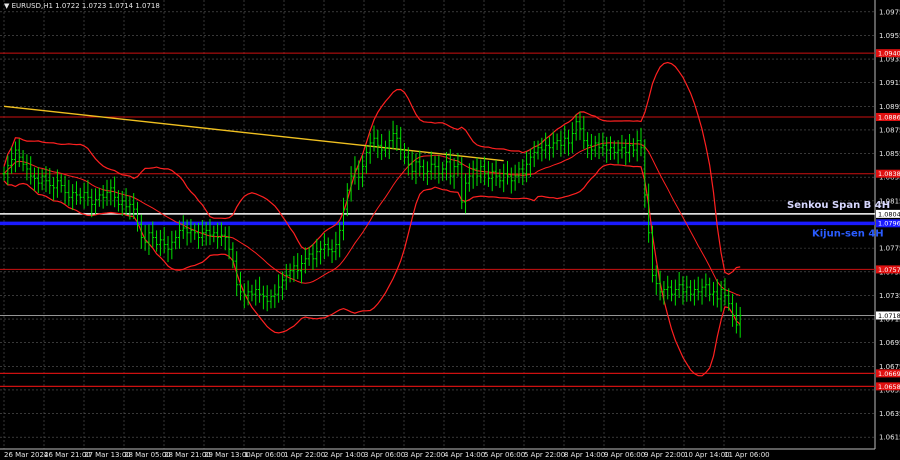 The image size is (900, 460). I want to click on y-tick-label: 1.0875, so click(889, 130).